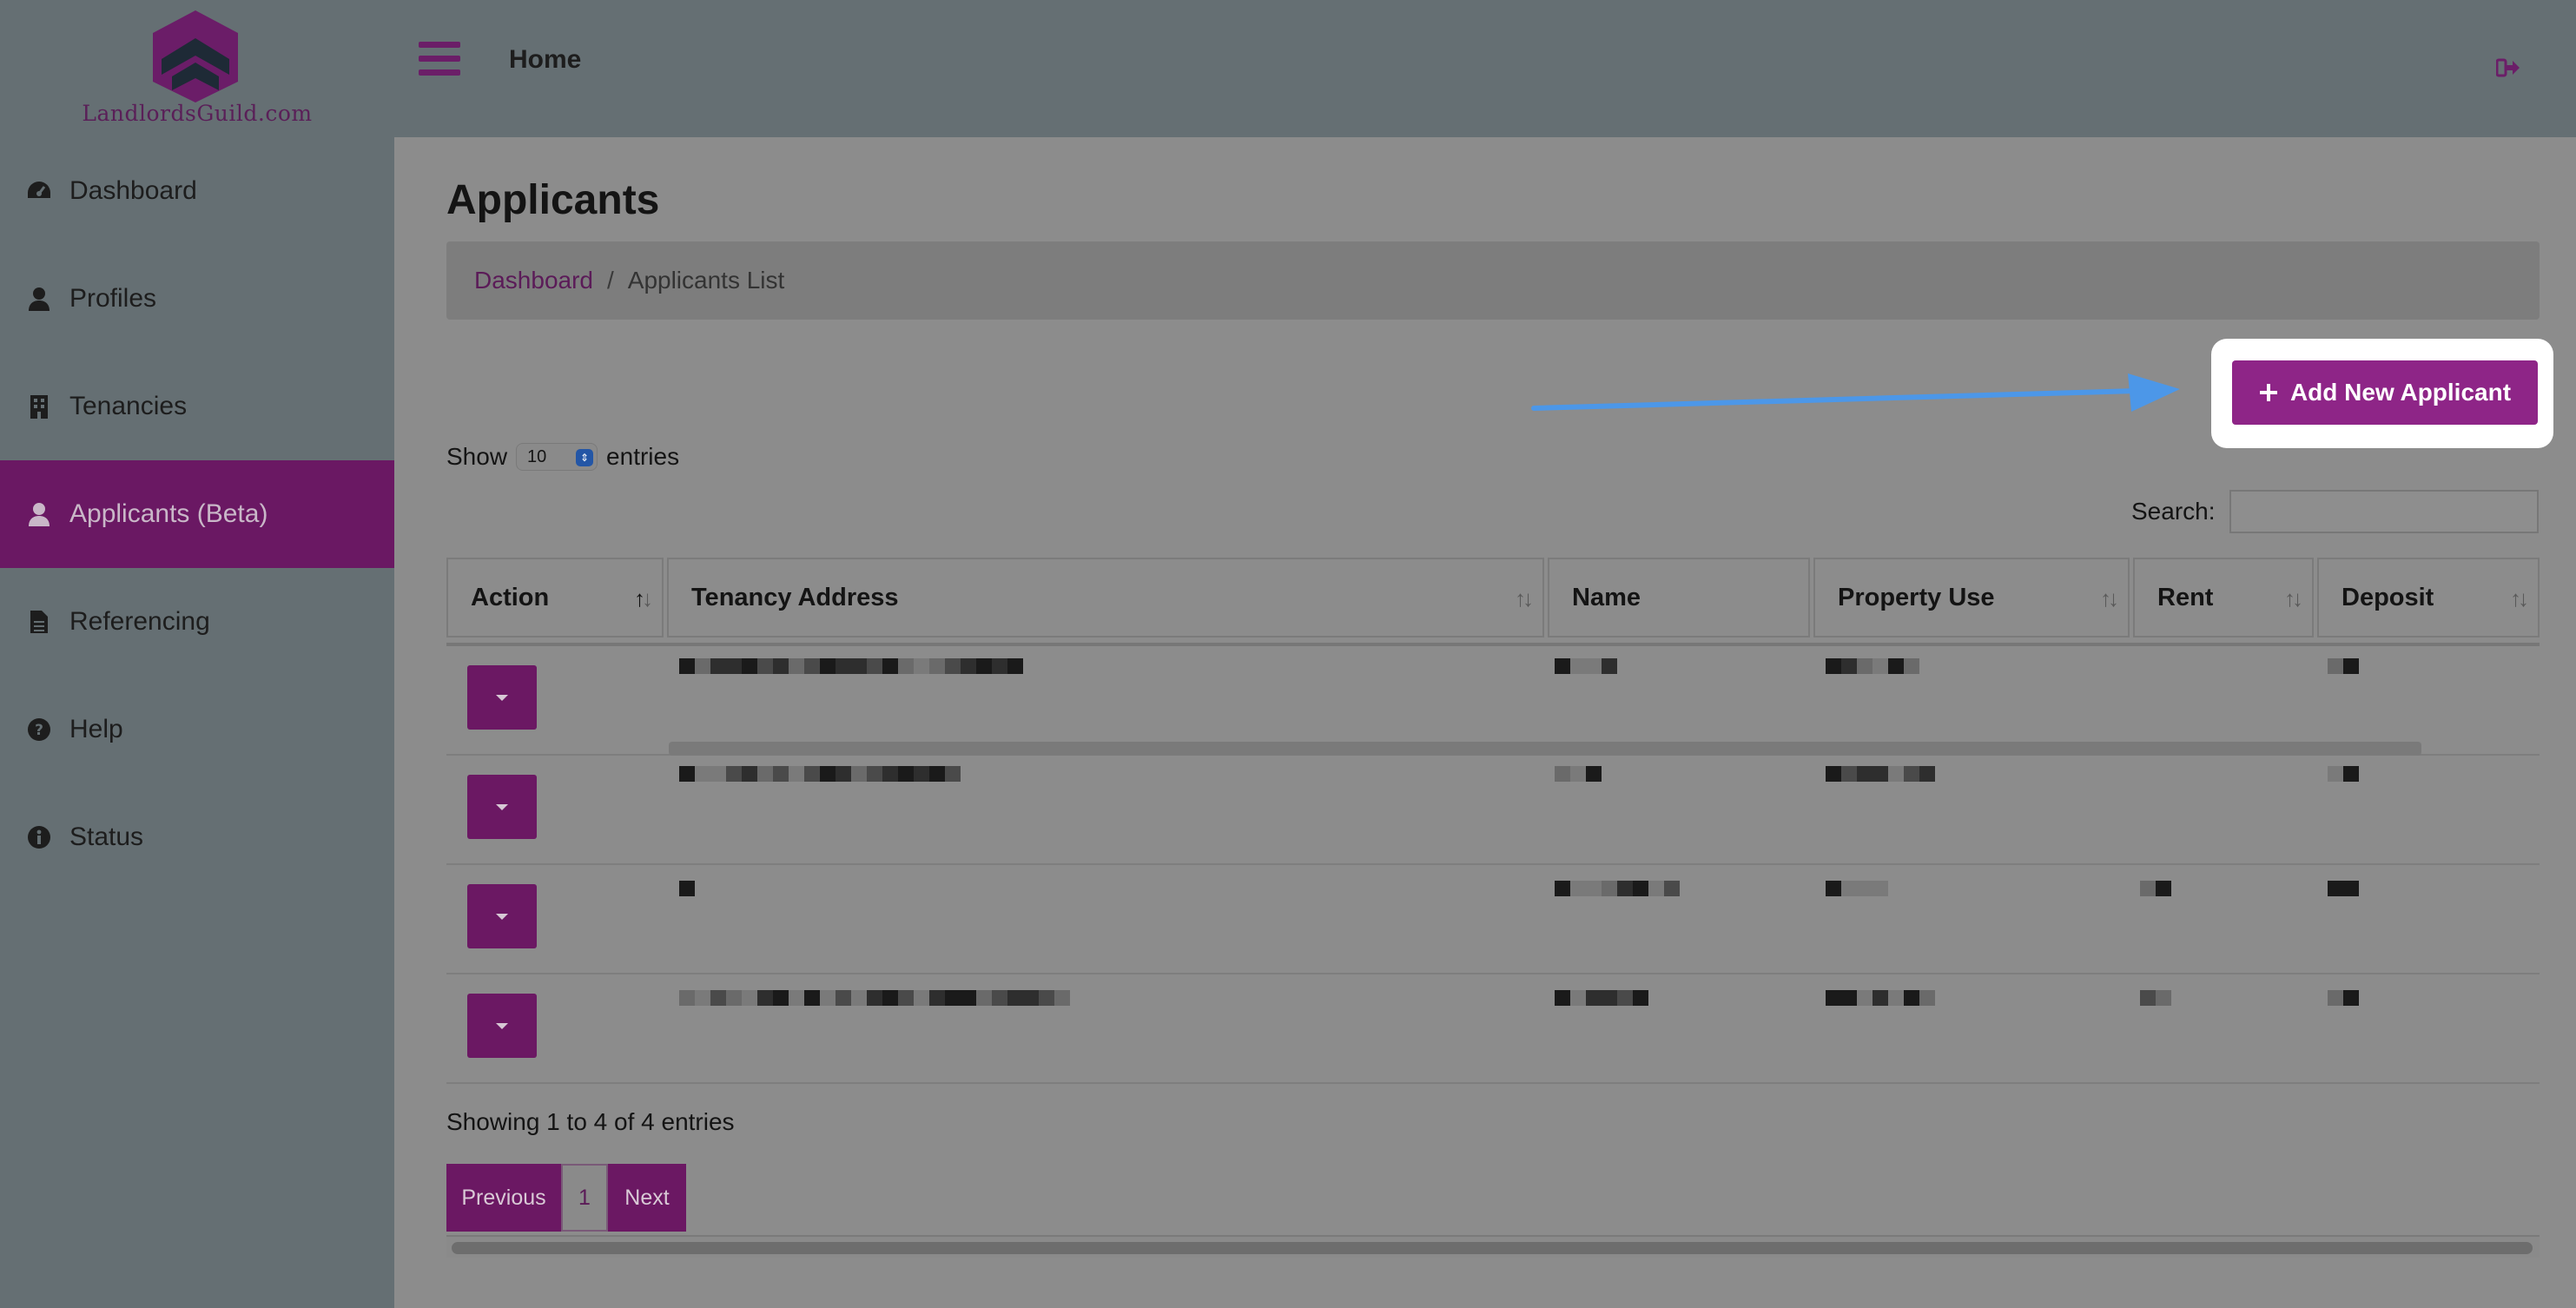 The width and height of the screenshot is (2576, 1308). I want to click on pagination-page-1: 1, so click(585, 1198).